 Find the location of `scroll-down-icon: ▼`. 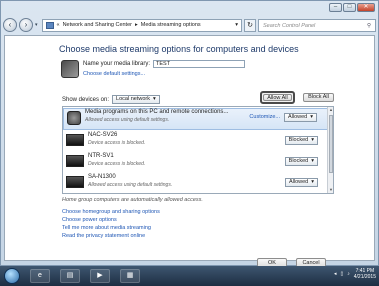

scroll-down-icon: ▼ is located at coordinates (330, 190).